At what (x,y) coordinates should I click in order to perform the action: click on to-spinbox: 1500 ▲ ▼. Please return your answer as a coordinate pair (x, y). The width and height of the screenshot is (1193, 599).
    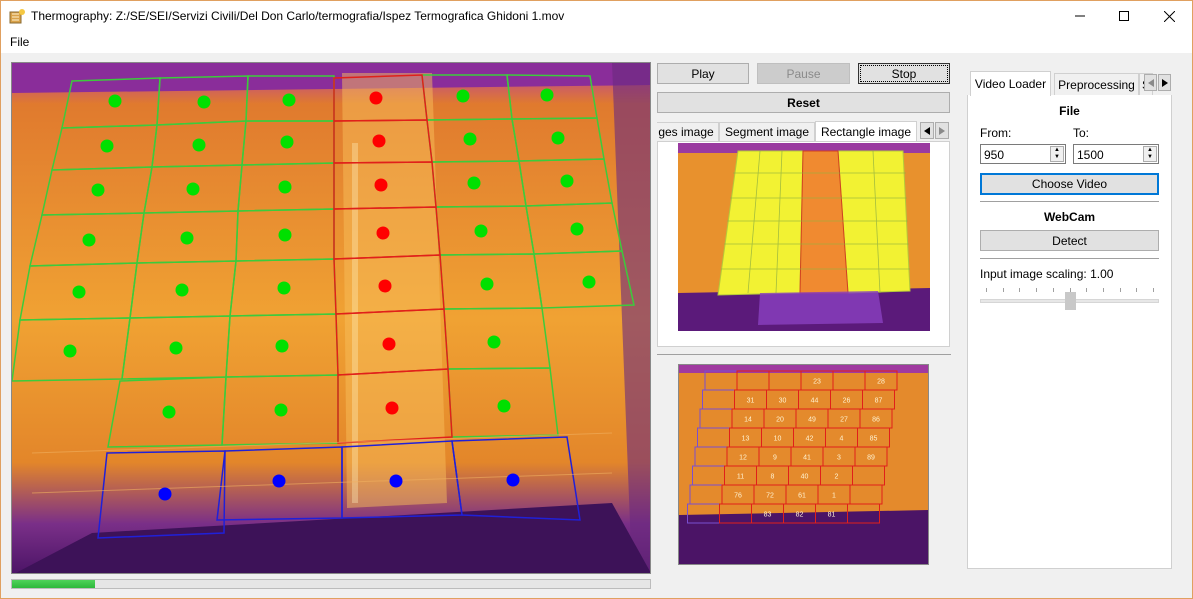
    Looking at the image, I should click on (1116, 154).